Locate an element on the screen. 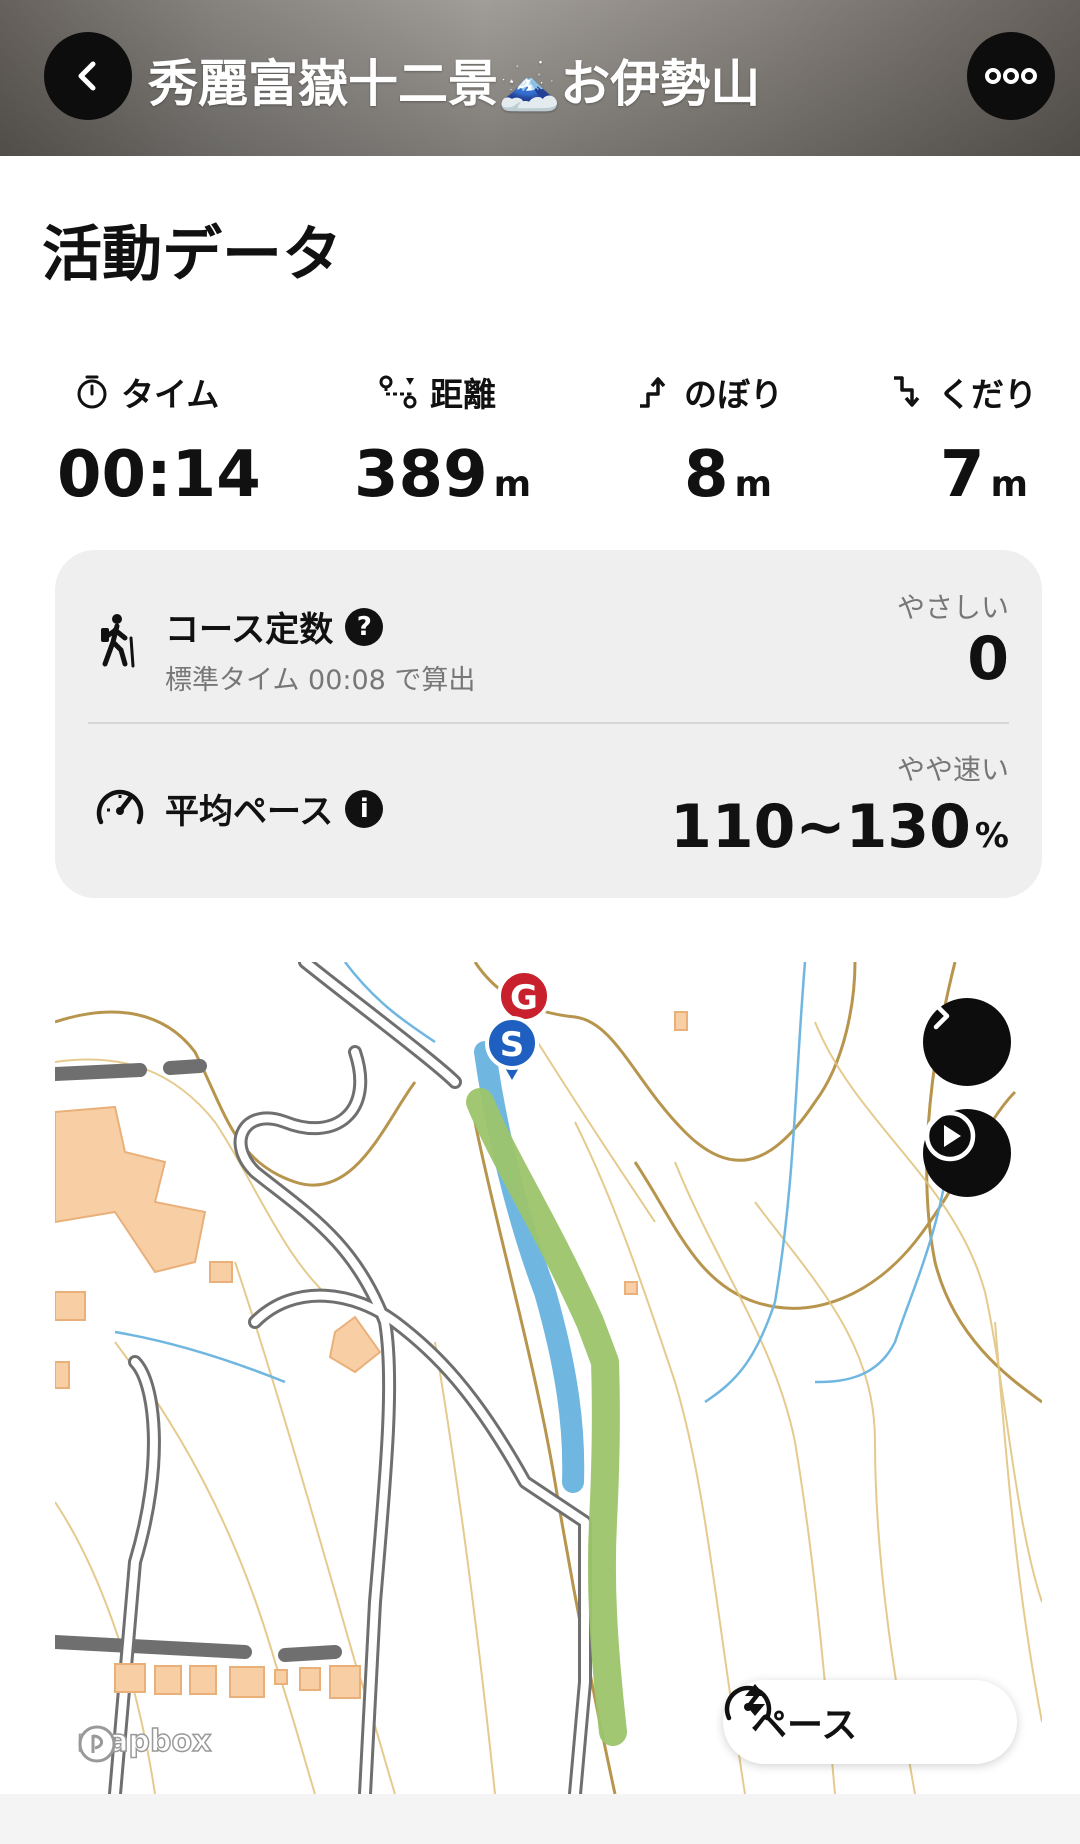 The image size is (1080, 1844). stat-ascent: のぼり 8m is located at coordinates (709, 440).